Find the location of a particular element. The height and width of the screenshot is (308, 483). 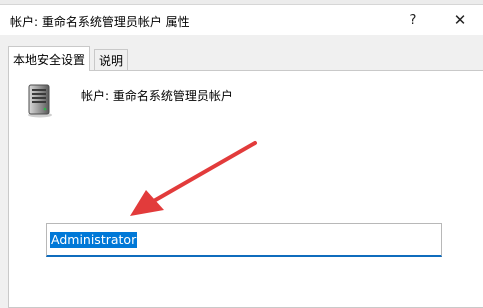

close-button: ✕ is located at coordinates (460, 20).